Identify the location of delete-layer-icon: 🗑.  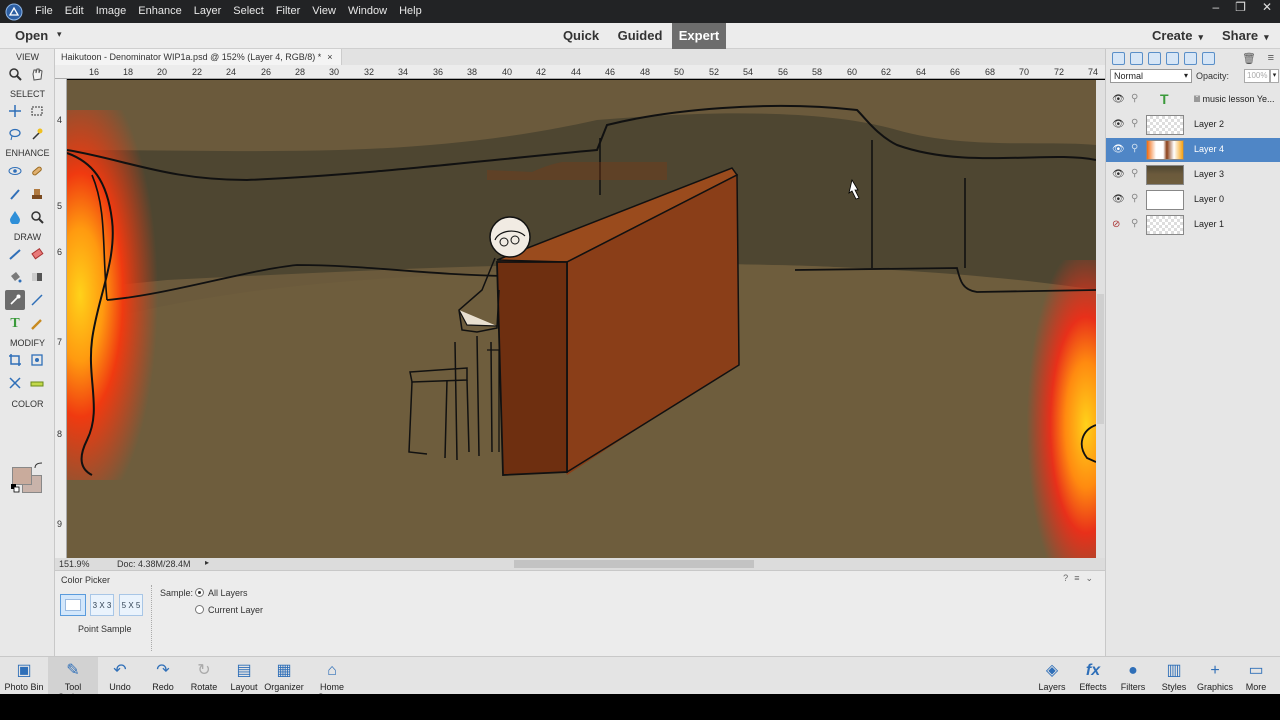
(1249, 58).